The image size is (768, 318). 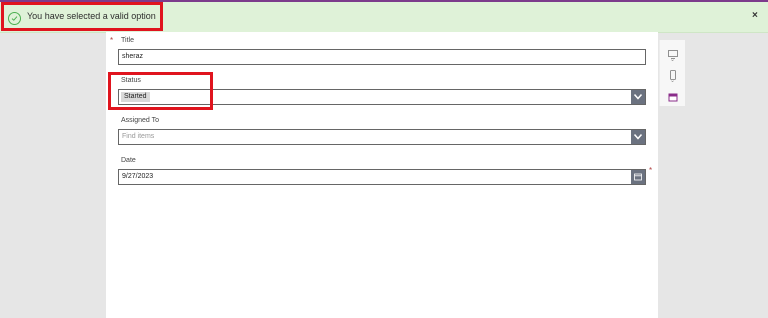 What do you see at coordinates (127, 40) in the screenshot?
I see `title-label: Title` at bounding box center [127, 40].